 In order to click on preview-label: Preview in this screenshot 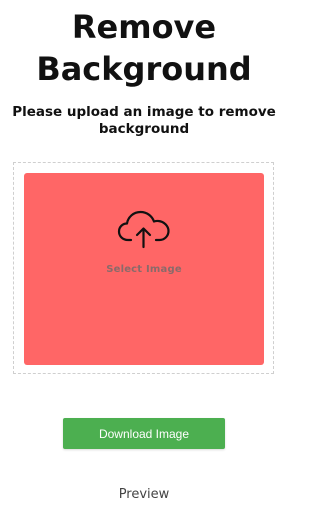, I will do `click(144, 494)`.